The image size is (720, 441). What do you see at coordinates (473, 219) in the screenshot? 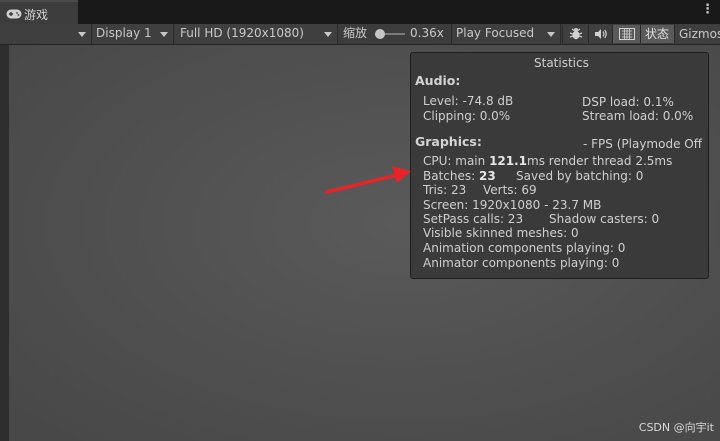
I see `setpass-stat: SetPass calls: 23` at bounding box center [473, 219].